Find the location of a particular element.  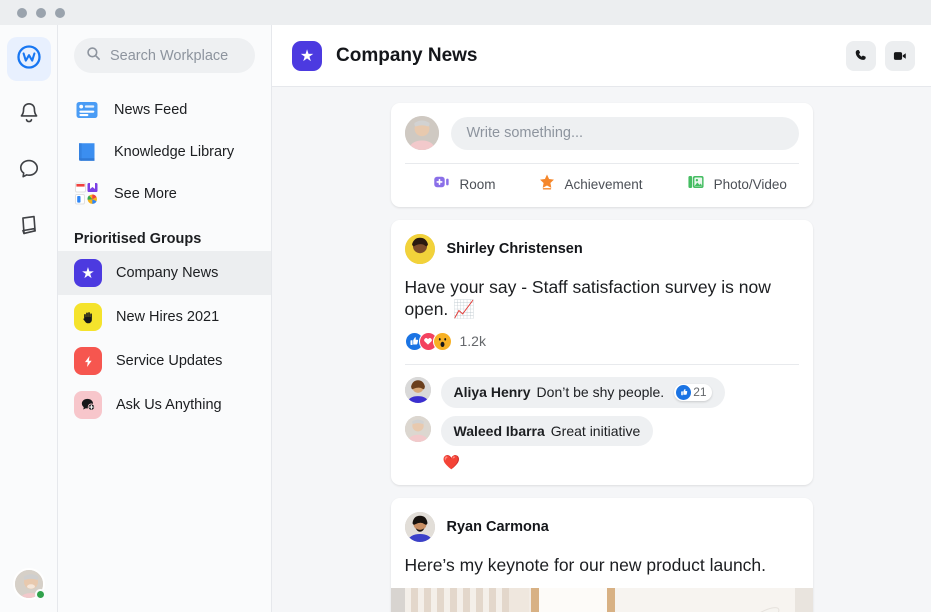

sidebar-group-ask-us-anything: Ask Us Anything is located at coordinates (164, 405).